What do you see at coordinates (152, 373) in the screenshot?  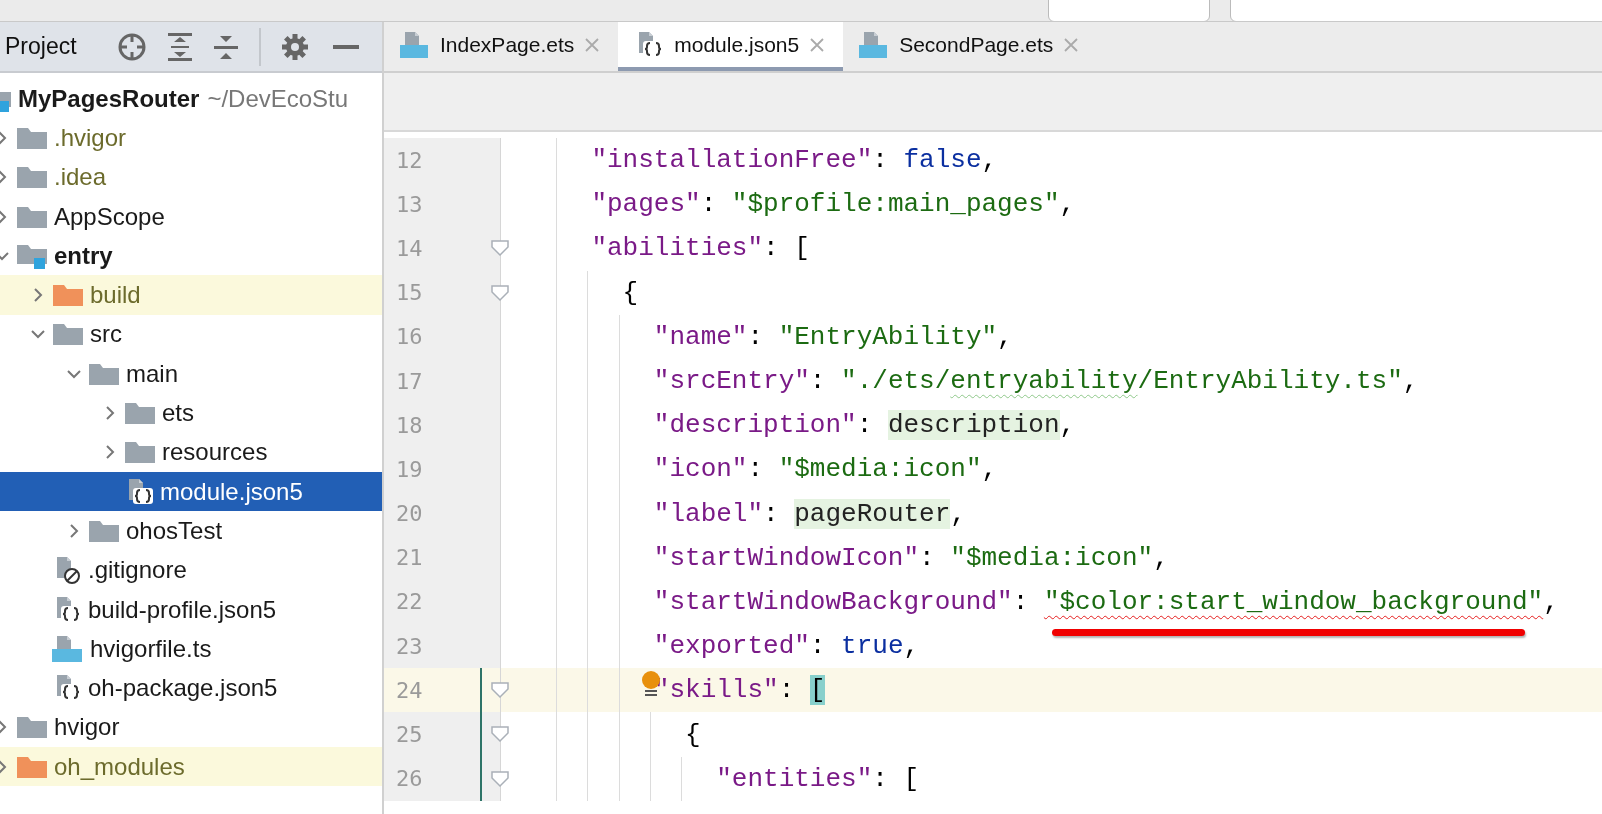 I see `tree-label: main` at bounding box center [152, 373].